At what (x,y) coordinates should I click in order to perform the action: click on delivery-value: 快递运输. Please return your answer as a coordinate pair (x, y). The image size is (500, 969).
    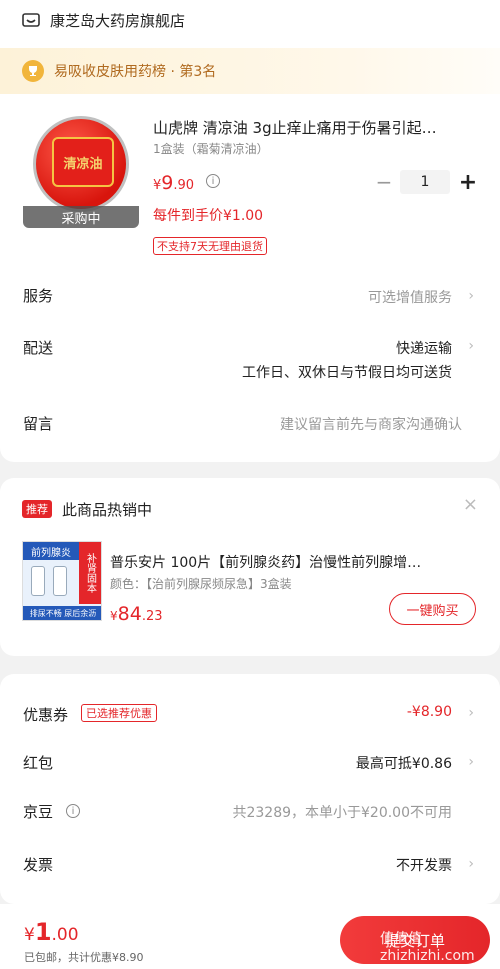
    Looking at the image, I should click on (424, 348).